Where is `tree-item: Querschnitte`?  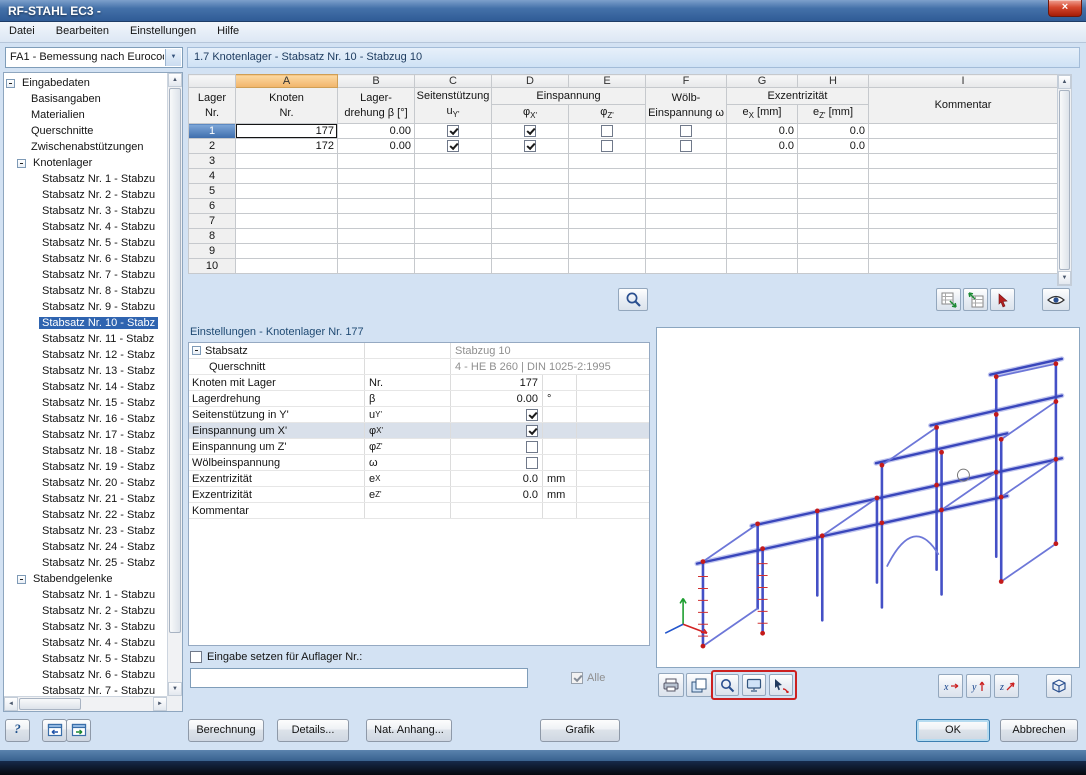 tree-item: Querschnitte is located at coordinates (85, 131).